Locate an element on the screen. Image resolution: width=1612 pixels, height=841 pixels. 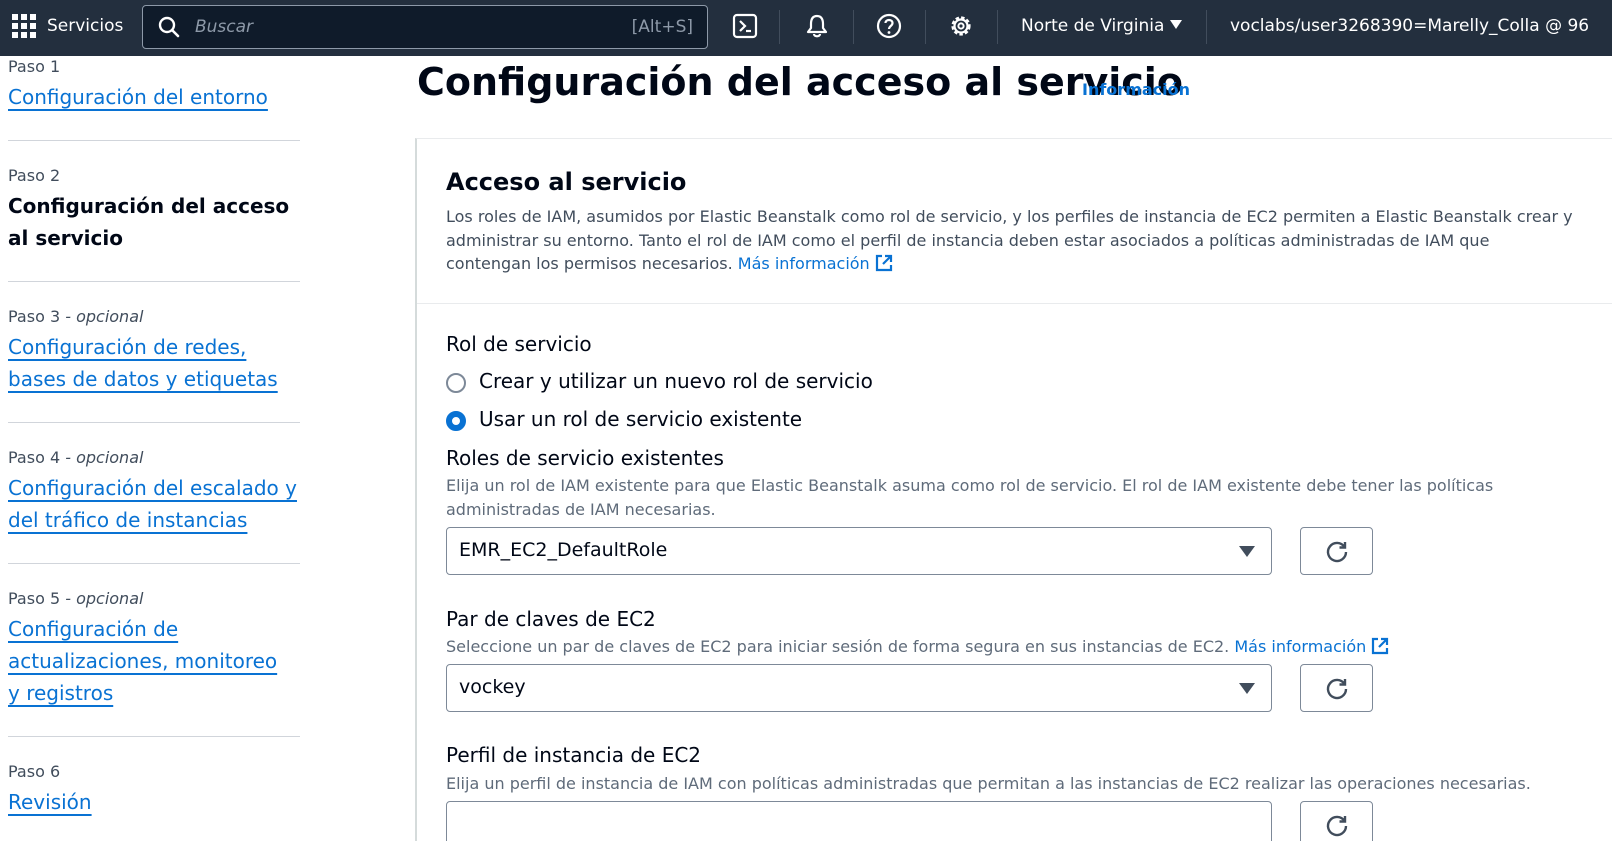
existing-roles-label: Roles de servicio existentes is located at coordinates (585, 458).